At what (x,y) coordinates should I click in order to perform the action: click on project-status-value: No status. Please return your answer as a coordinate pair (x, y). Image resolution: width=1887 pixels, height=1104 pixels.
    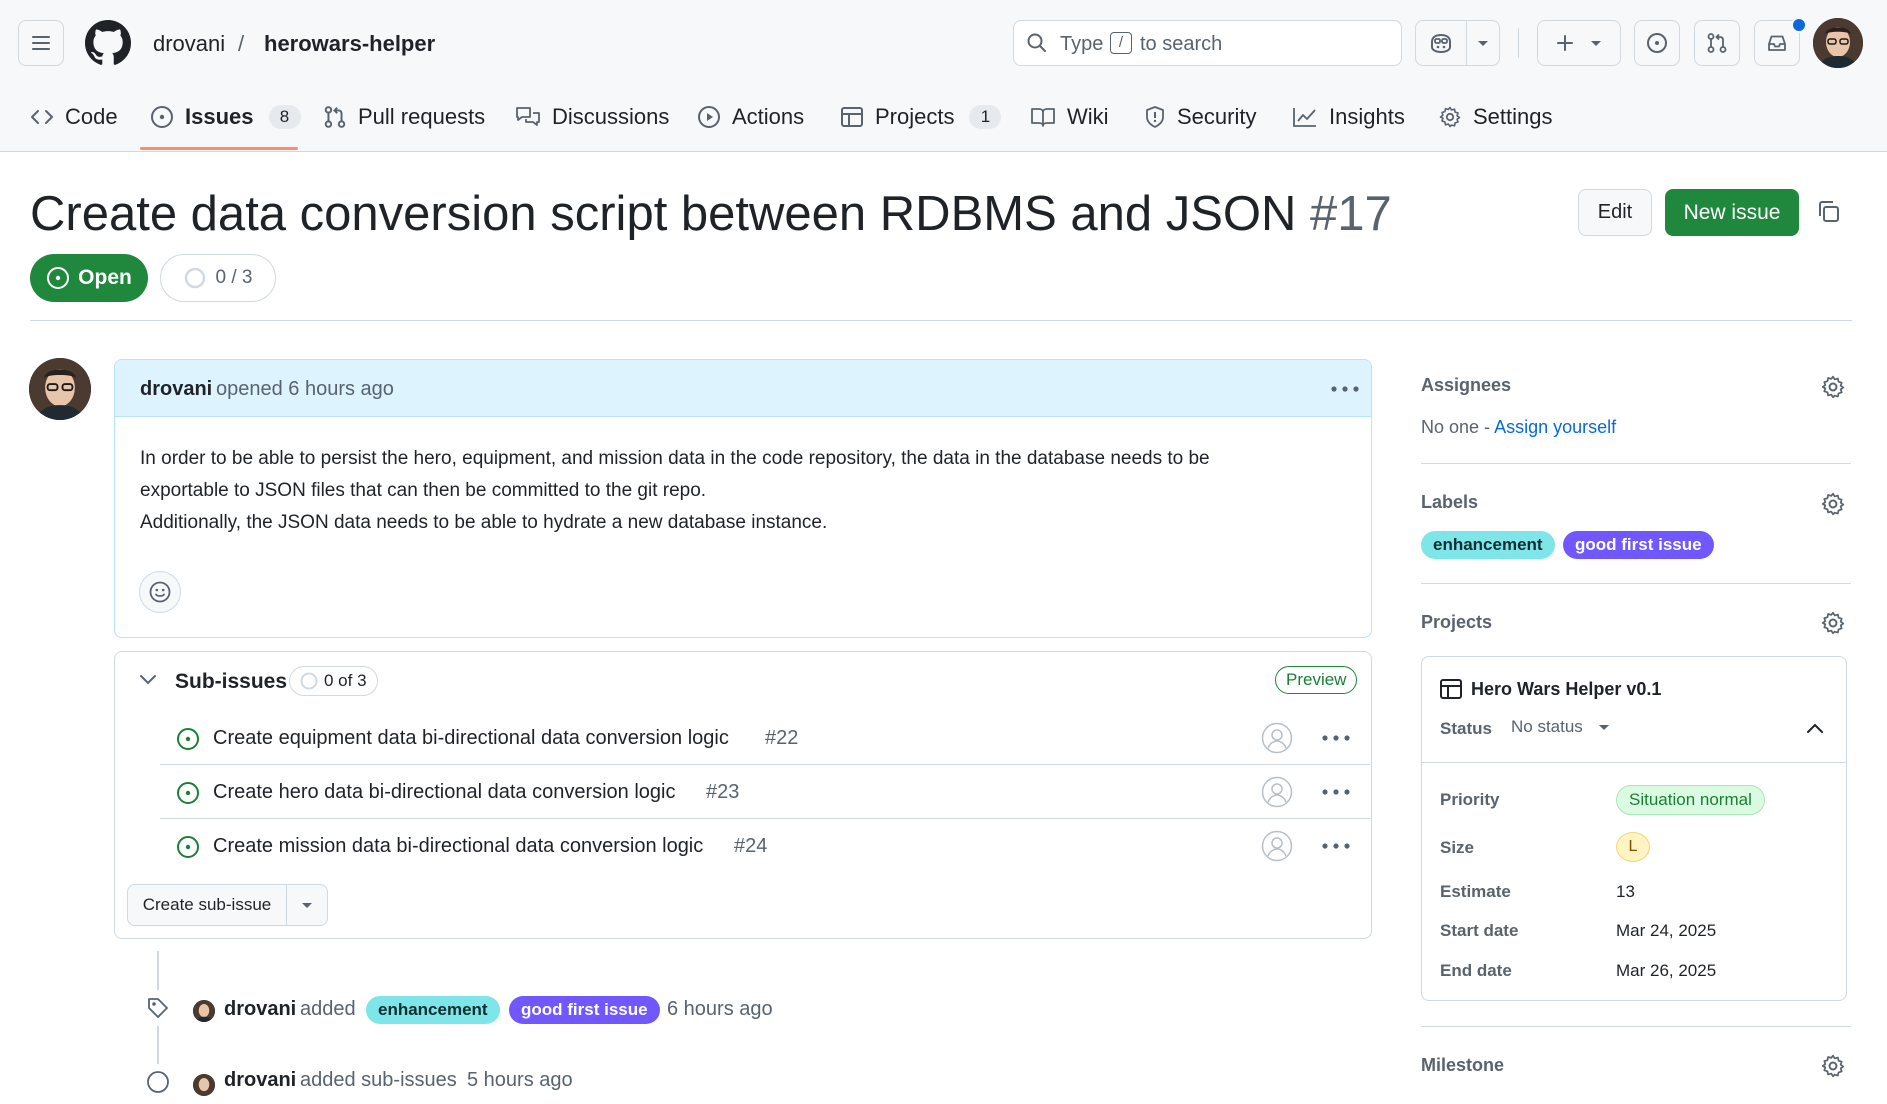
    Looking at the image, I should click on (1547, 726).